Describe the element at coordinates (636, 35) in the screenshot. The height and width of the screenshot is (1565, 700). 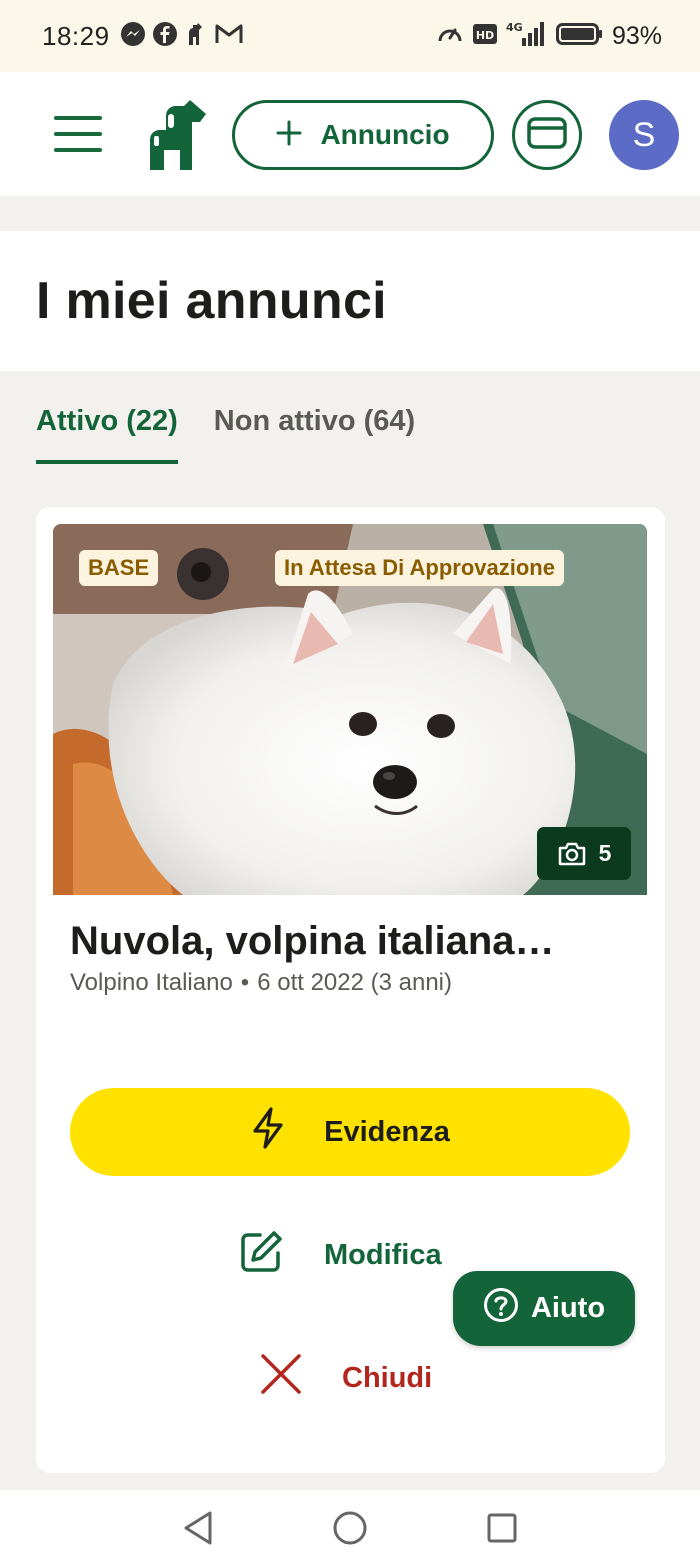
I see `battery-percent: 93%` at that location.